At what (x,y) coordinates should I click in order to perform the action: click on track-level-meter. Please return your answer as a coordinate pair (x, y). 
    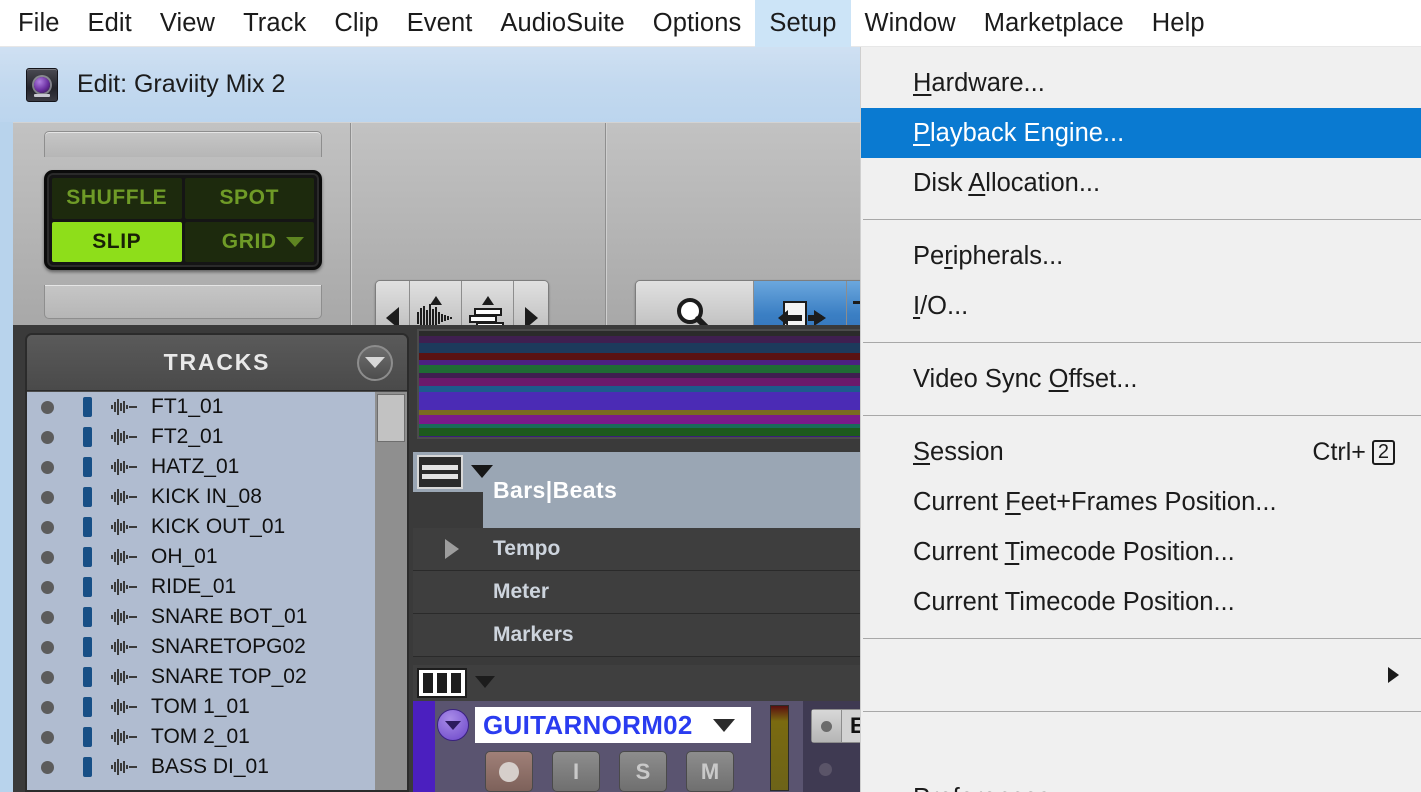
    Looking at the image, I should click on (779, 748).